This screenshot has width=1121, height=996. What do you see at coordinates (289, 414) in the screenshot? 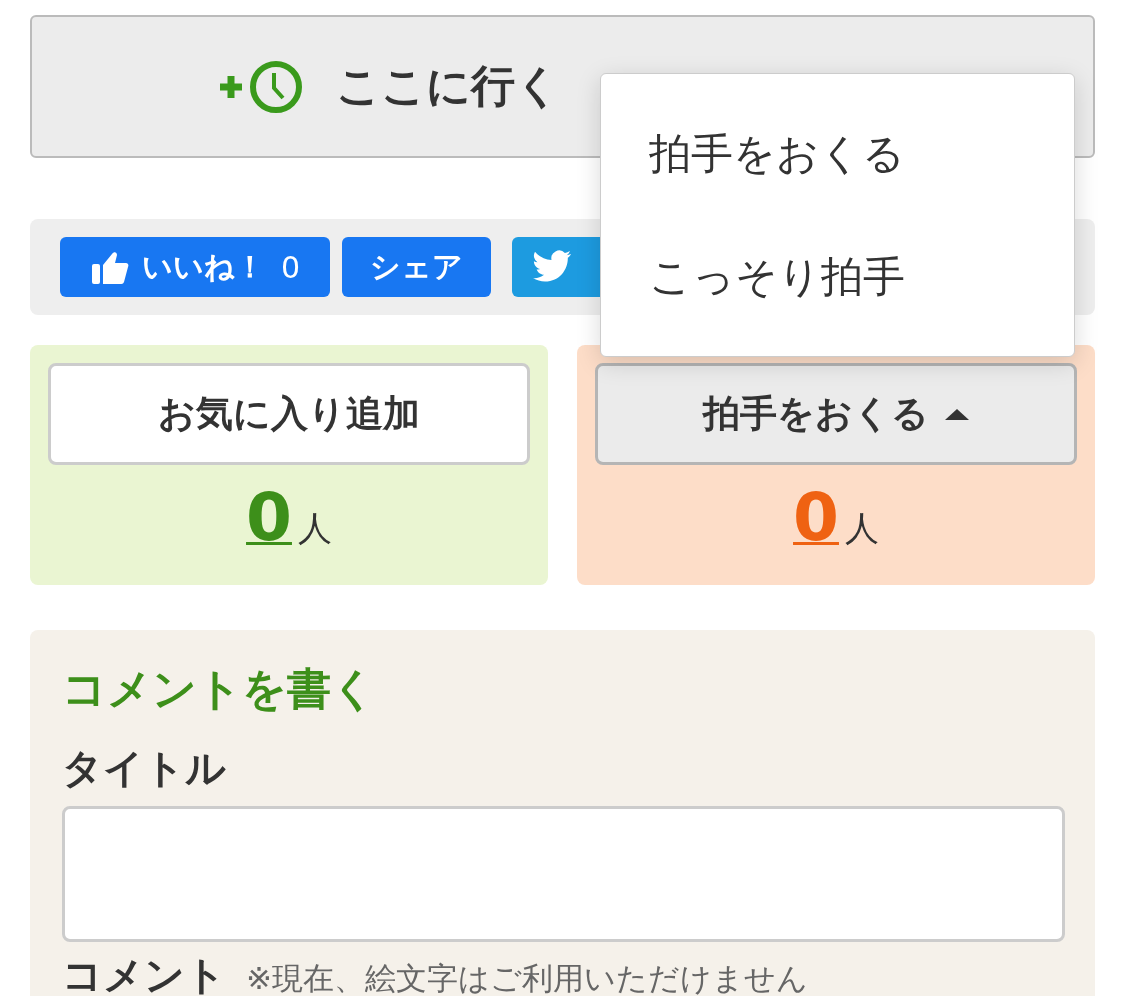
I see `add-favorite-button: お気に入り追加` at bounding box center [289, 414].